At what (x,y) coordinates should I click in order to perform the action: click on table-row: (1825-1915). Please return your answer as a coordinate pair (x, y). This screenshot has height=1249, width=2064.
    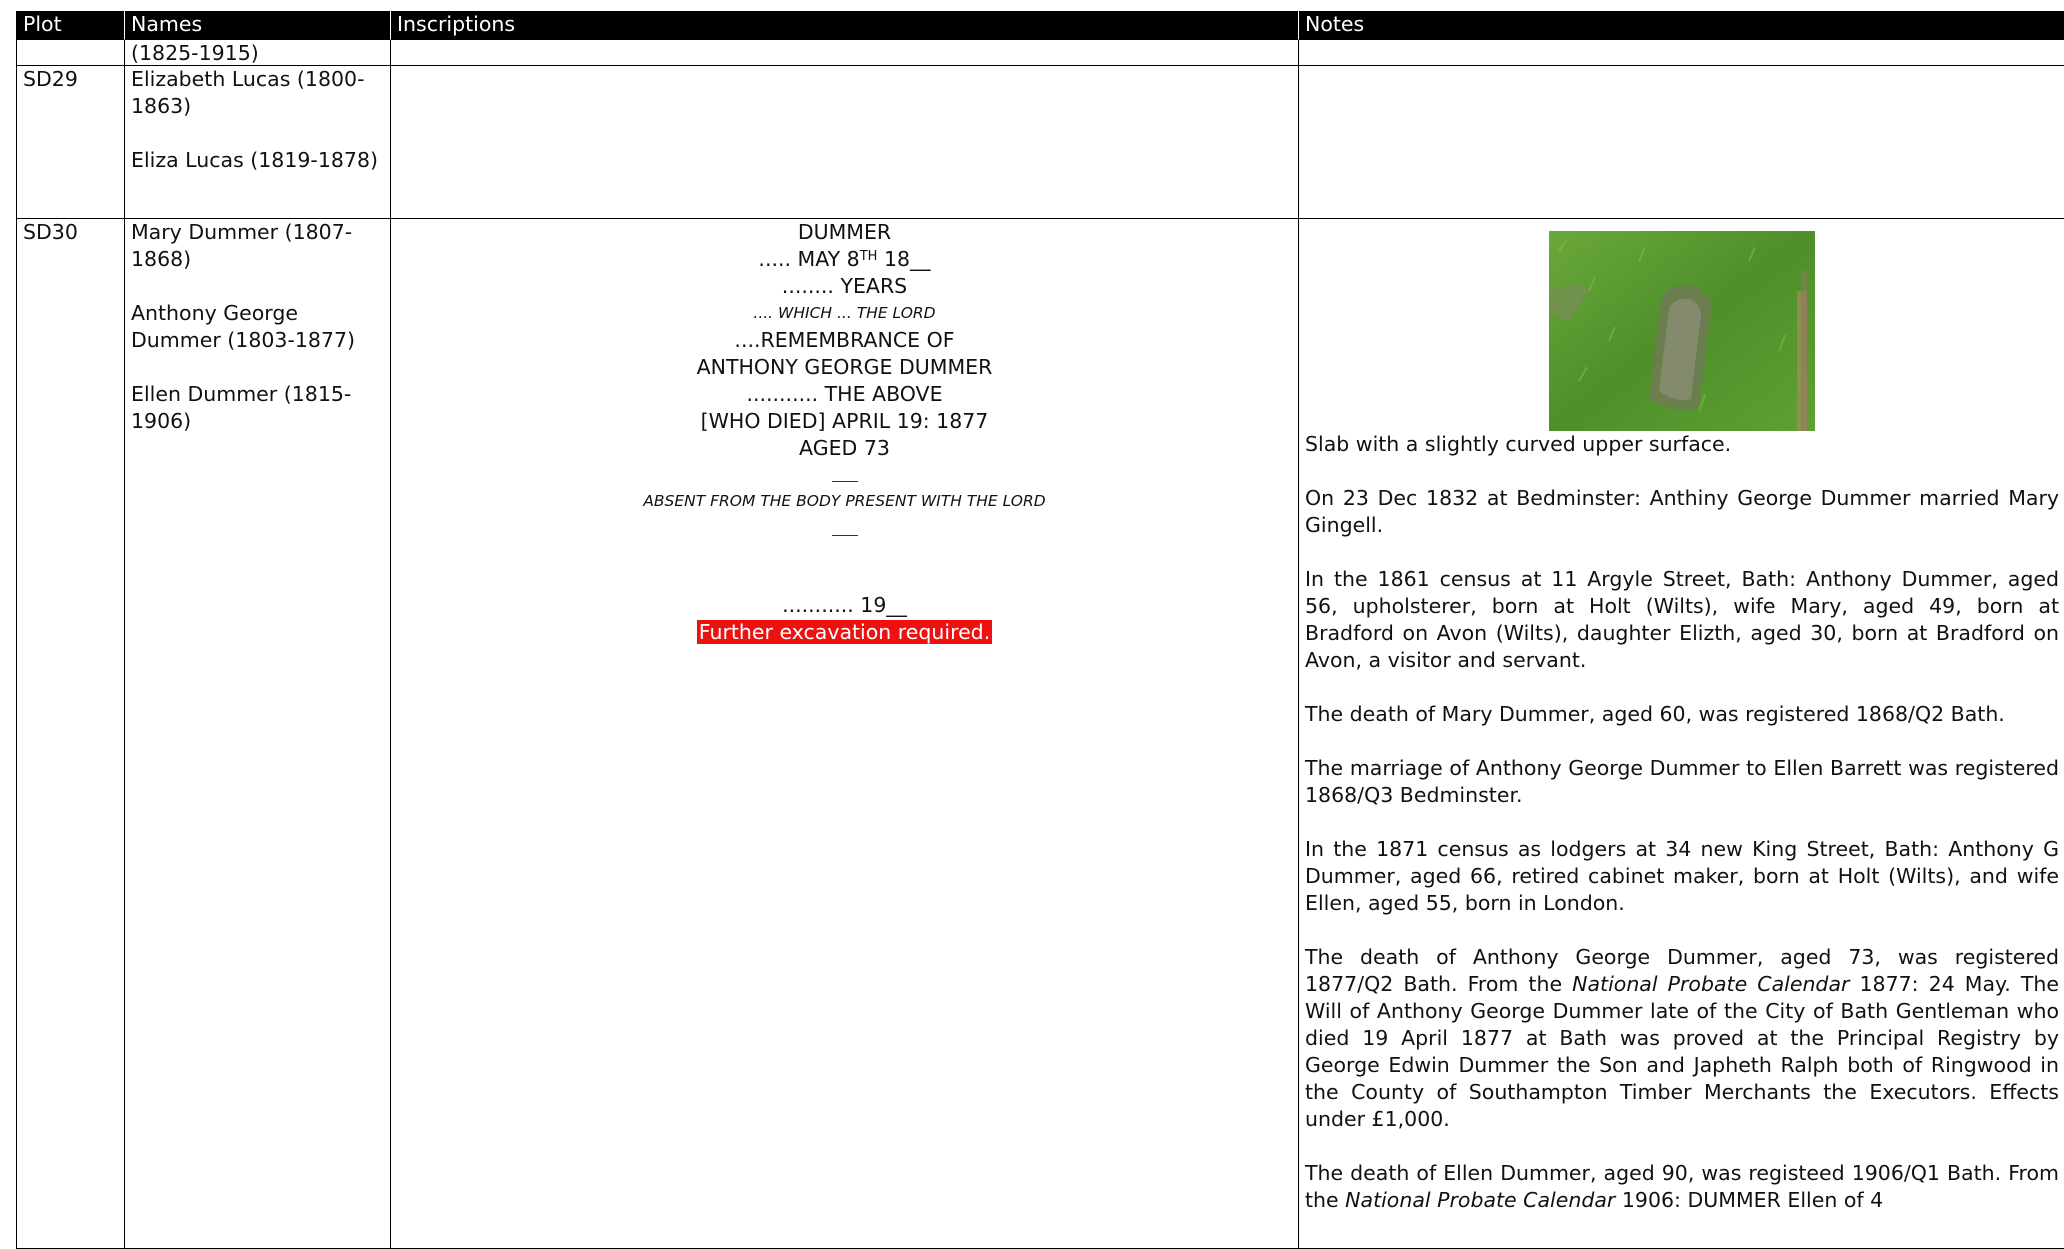
    Looking at the image, I should click on (1040, 53).